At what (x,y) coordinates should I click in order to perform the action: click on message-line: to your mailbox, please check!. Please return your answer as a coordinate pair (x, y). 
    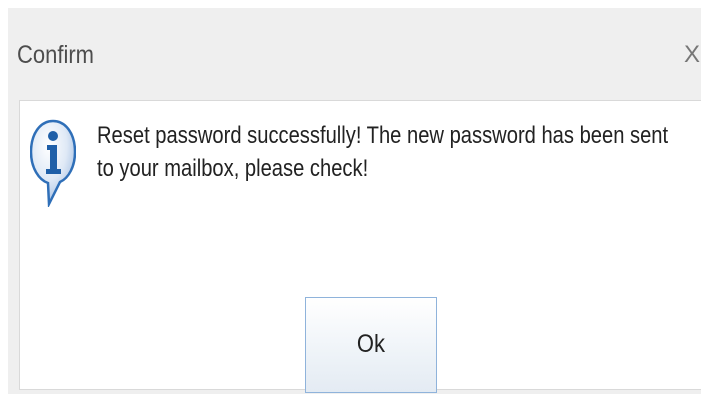
    Looking at the image, I should click on (233, 168).